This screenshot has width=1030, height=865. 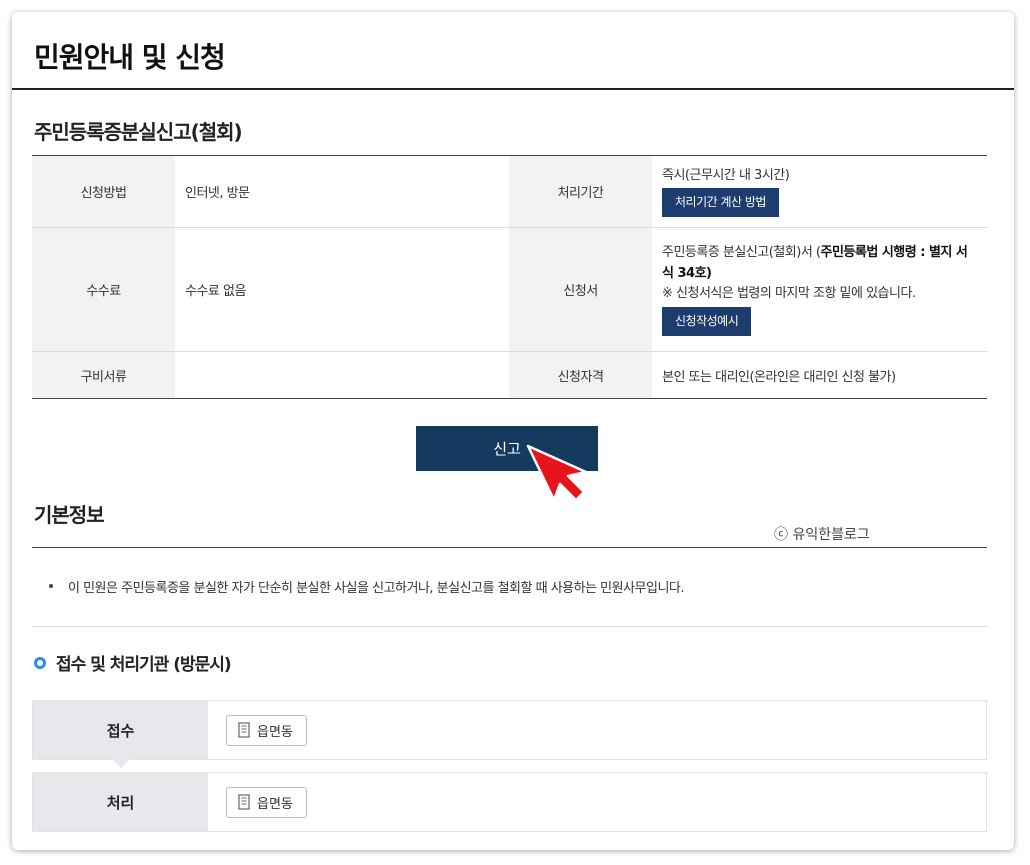 What do you see at coordinates (130, 57) in the screenshot?
I see `page-title: 민원안내 및 신청` at bounding box center [130, 57].